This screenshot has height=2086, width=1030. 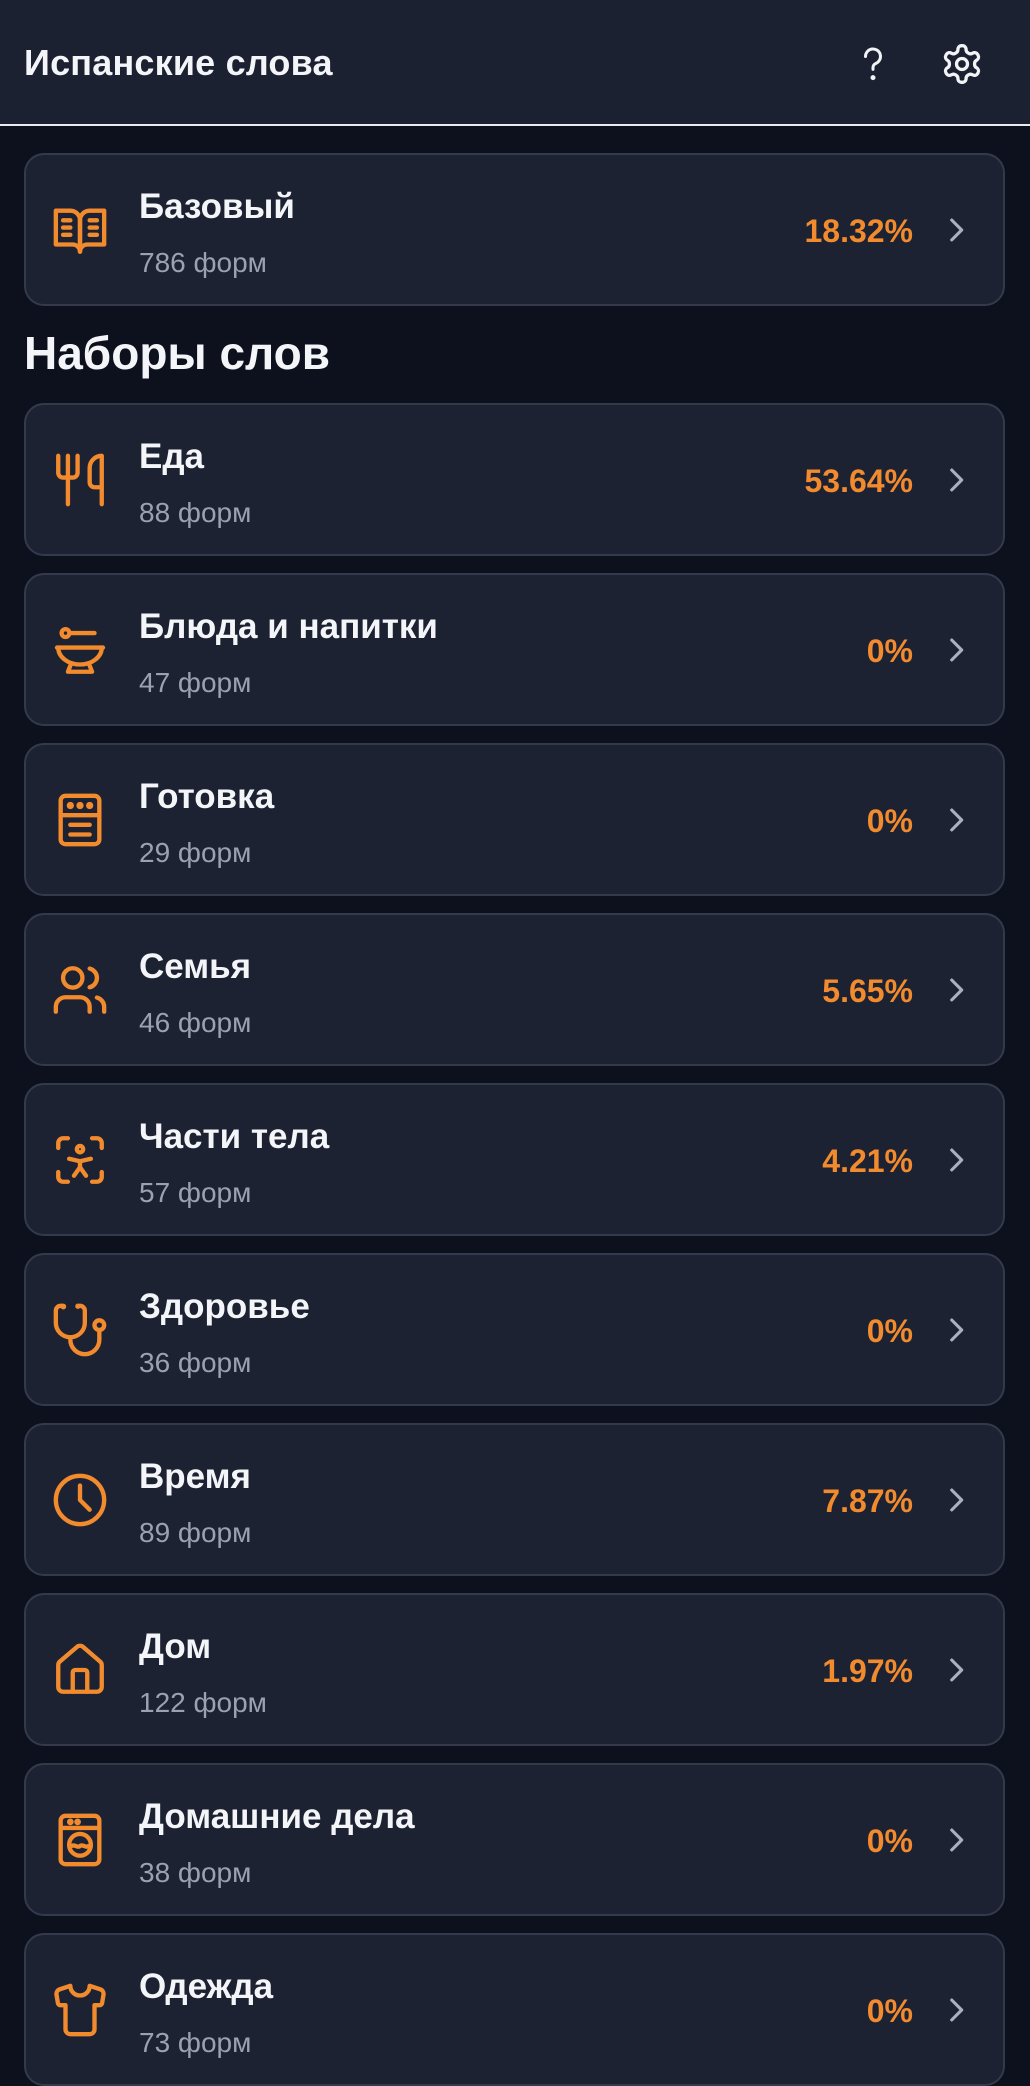 I want to click on gear-icon, so click(x=962, y=64).